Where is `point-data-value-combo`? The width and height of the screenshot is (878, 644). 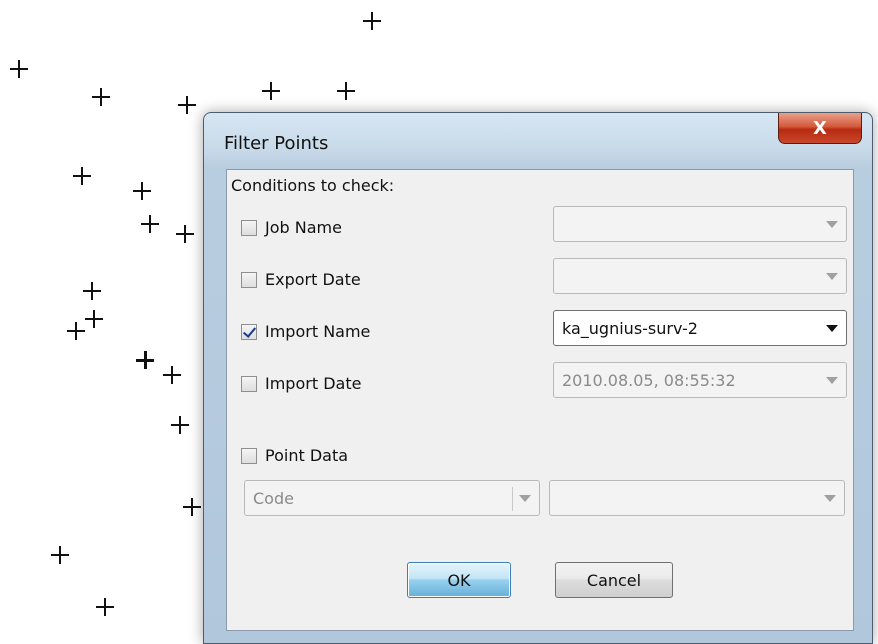 point-data-value-combo is located at coordinates (697, 498).